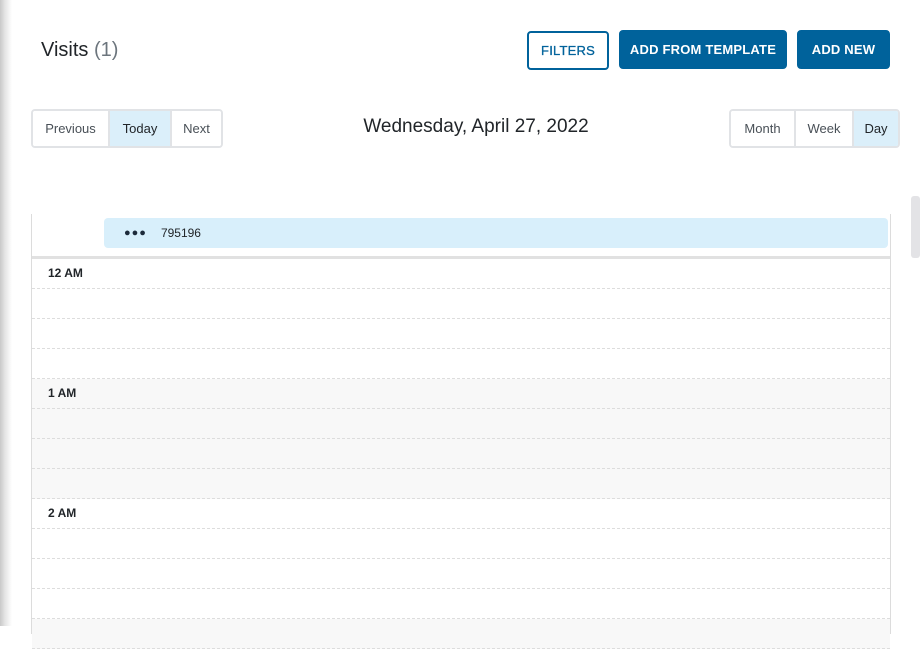 The image size is (920, 649). What do you see at coordinates (62, 513) in the screenshot?
I see `hour-label: 2 AM` at bounding box center [62, 513].